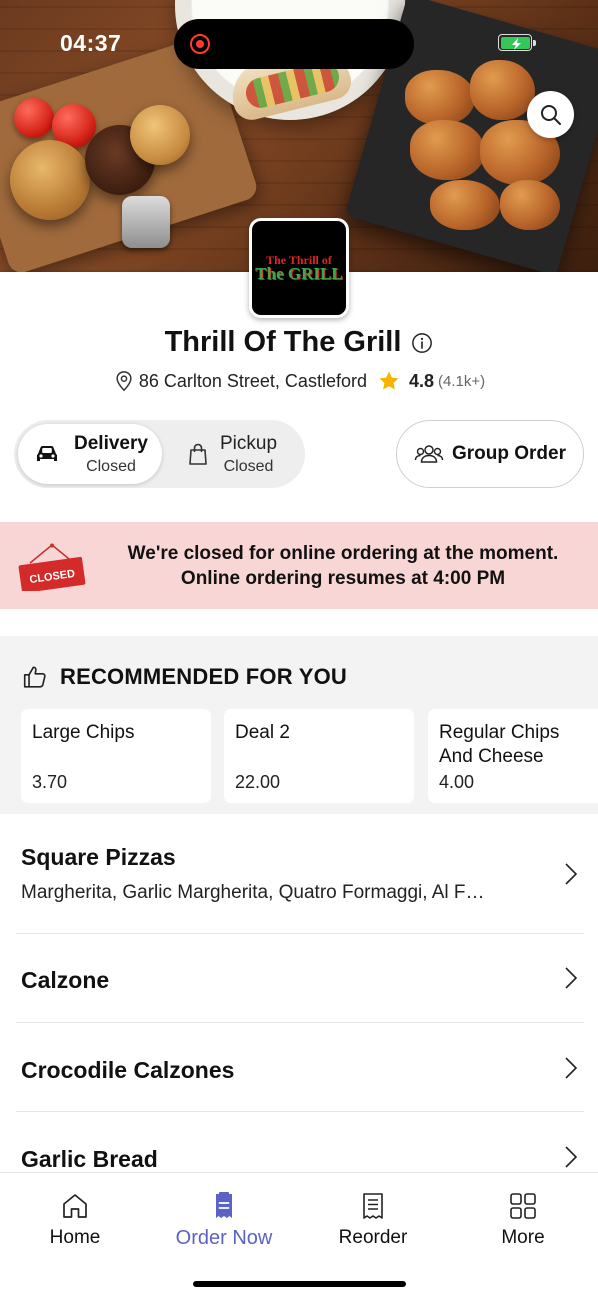  What do you see at coordinates (262, 732) in the screenshot?
I see `recommended-item-name: Deal 2` at bounding box center [262, 732].